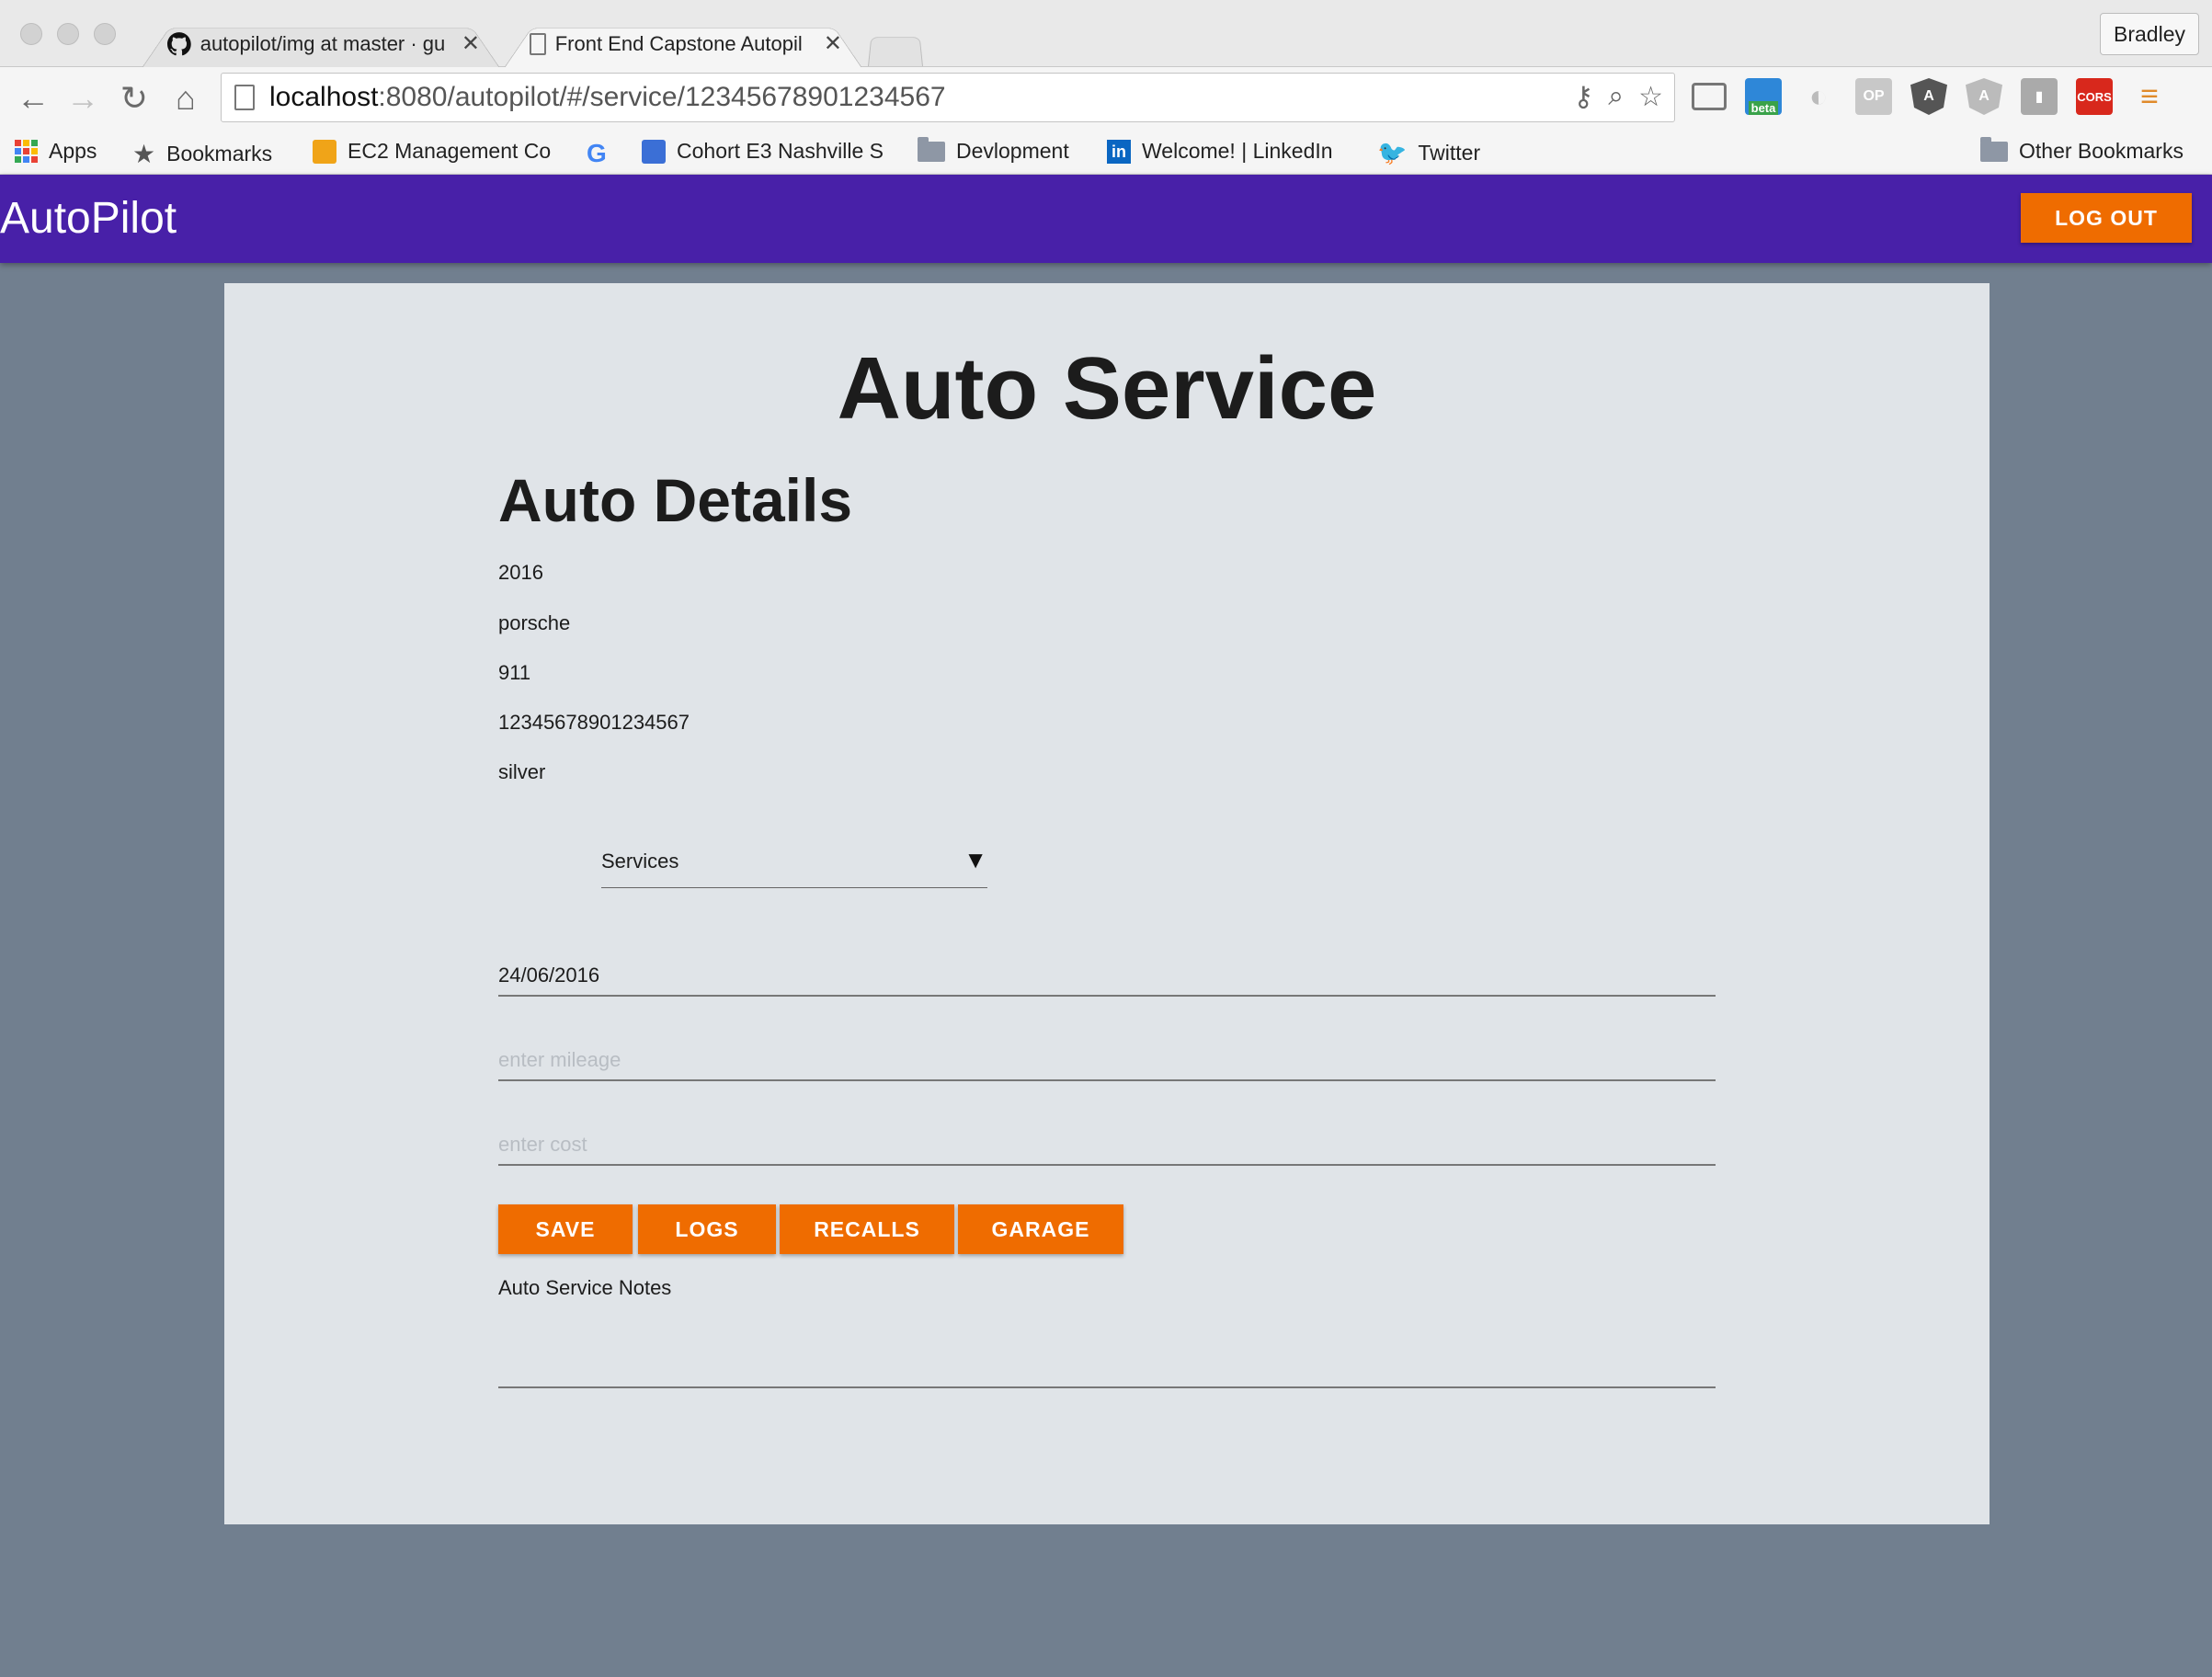  I want to click on linkedin-icon: in, so click(1119, 151).